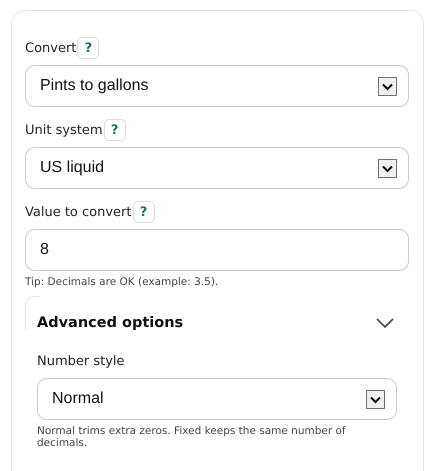 The width and height of the screenshot is (435, 471). Describe the element at coordinates (110, 323) in the screenshot. I see `section-title: Advanced options` at that location.